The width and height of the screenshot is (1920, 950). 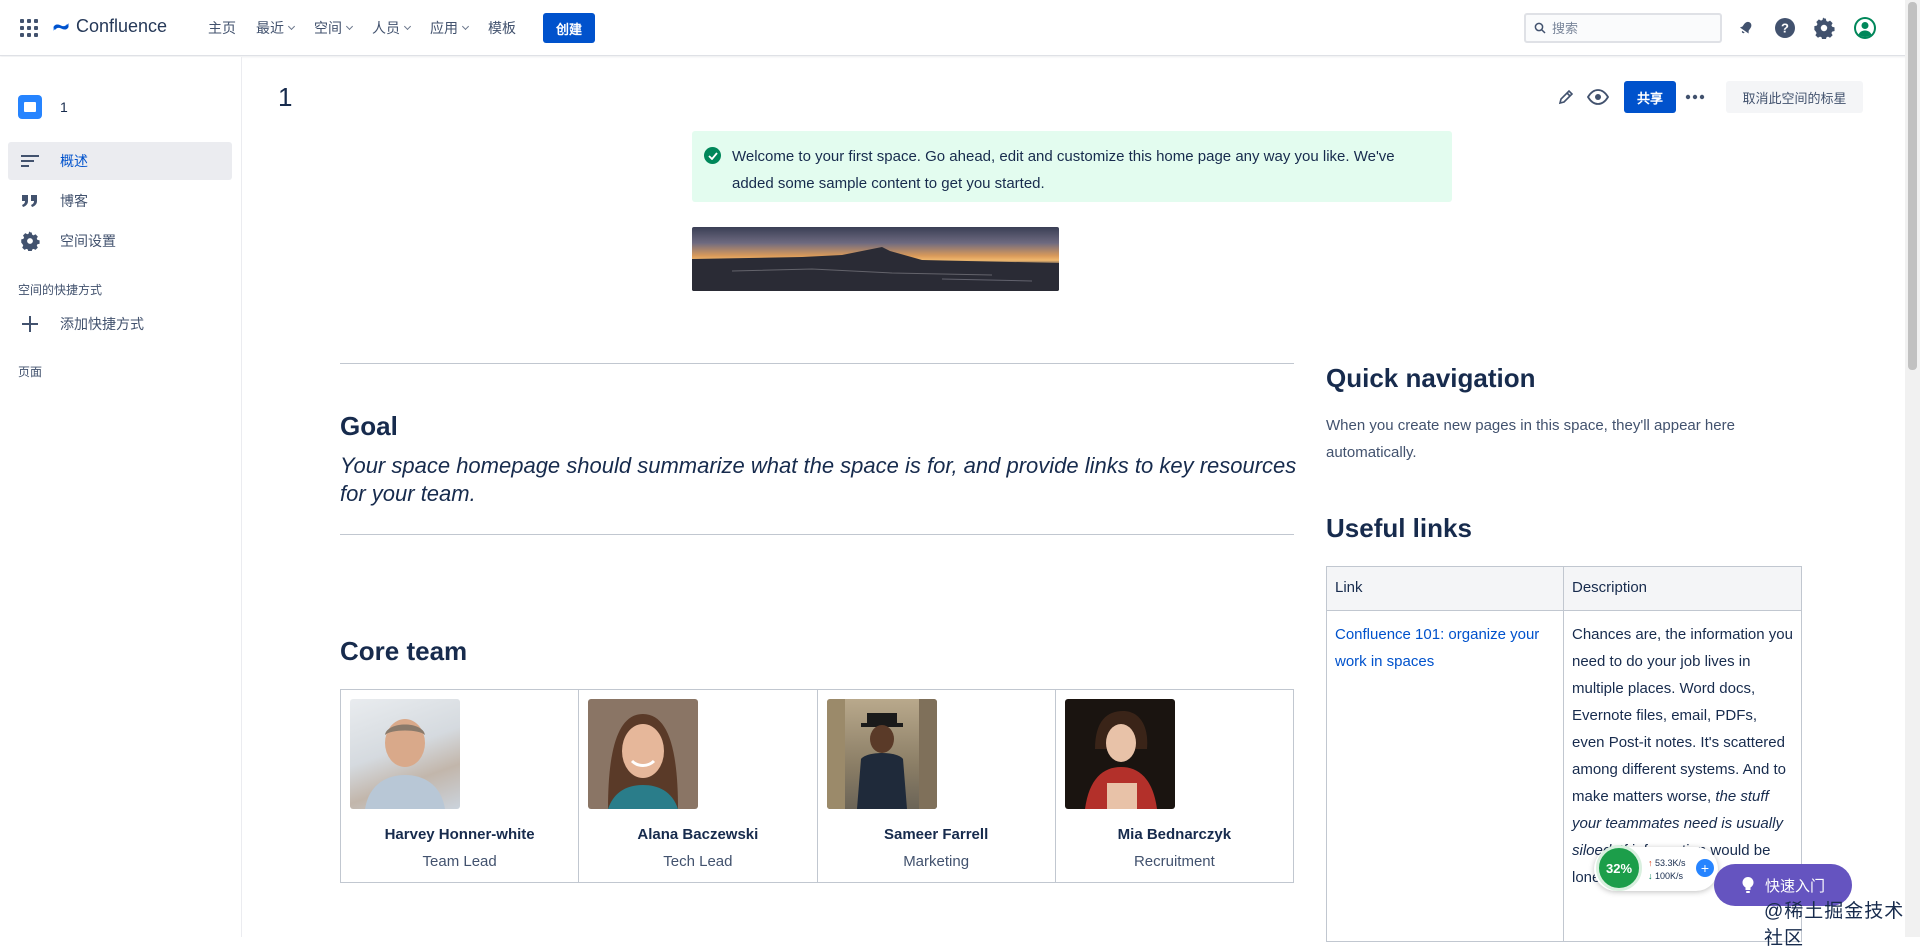 What do you see at coordinates (1667, 870) in the screenshot?
I see `network-speeds: ↑ 53.3K/s ↓ 100K/s` at bounding box center [1667, 870].